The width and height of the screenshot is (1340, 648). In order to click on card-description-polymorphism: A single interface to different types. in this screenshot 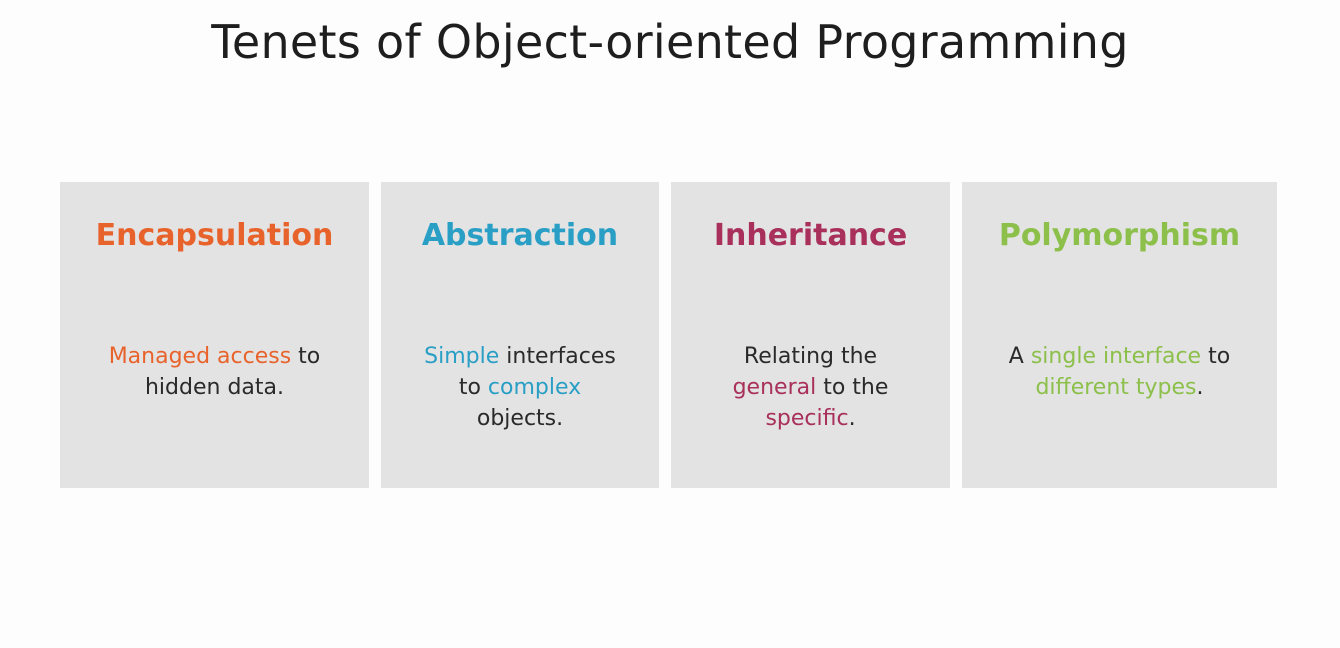, I will do `click(1119, 372)`.